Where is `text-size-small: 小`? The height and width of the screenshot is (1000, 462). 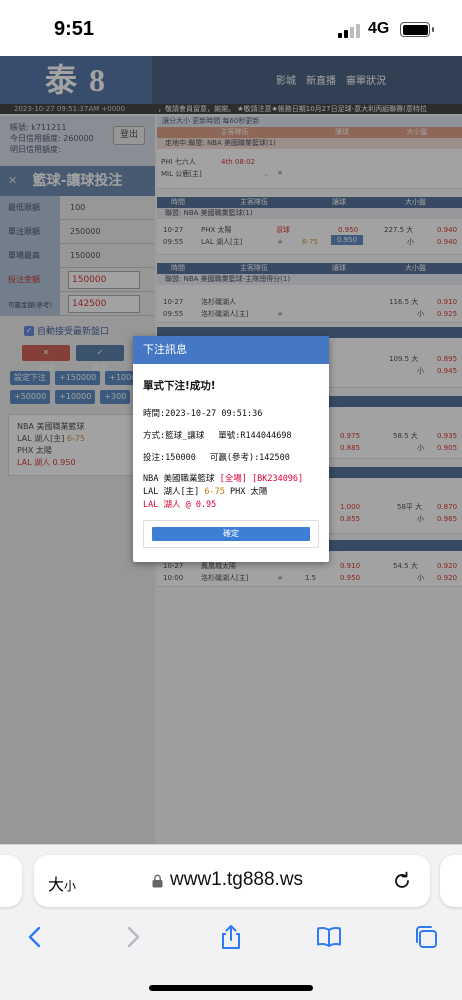
text-size-small: 小 is located at coordinates (70, 886).